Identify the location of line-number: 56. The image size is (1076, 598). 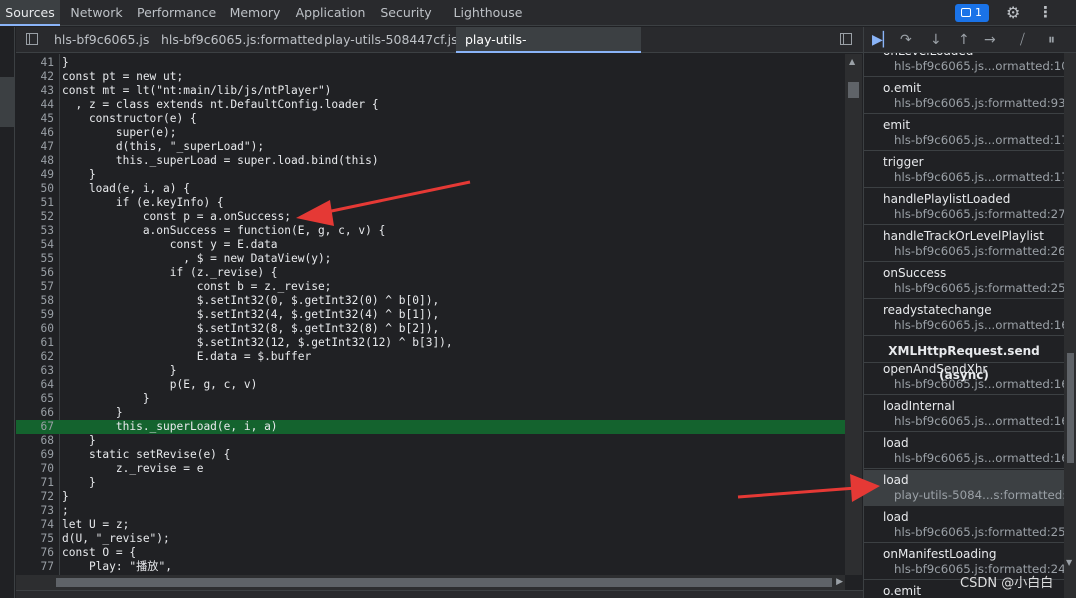
(35, 273).